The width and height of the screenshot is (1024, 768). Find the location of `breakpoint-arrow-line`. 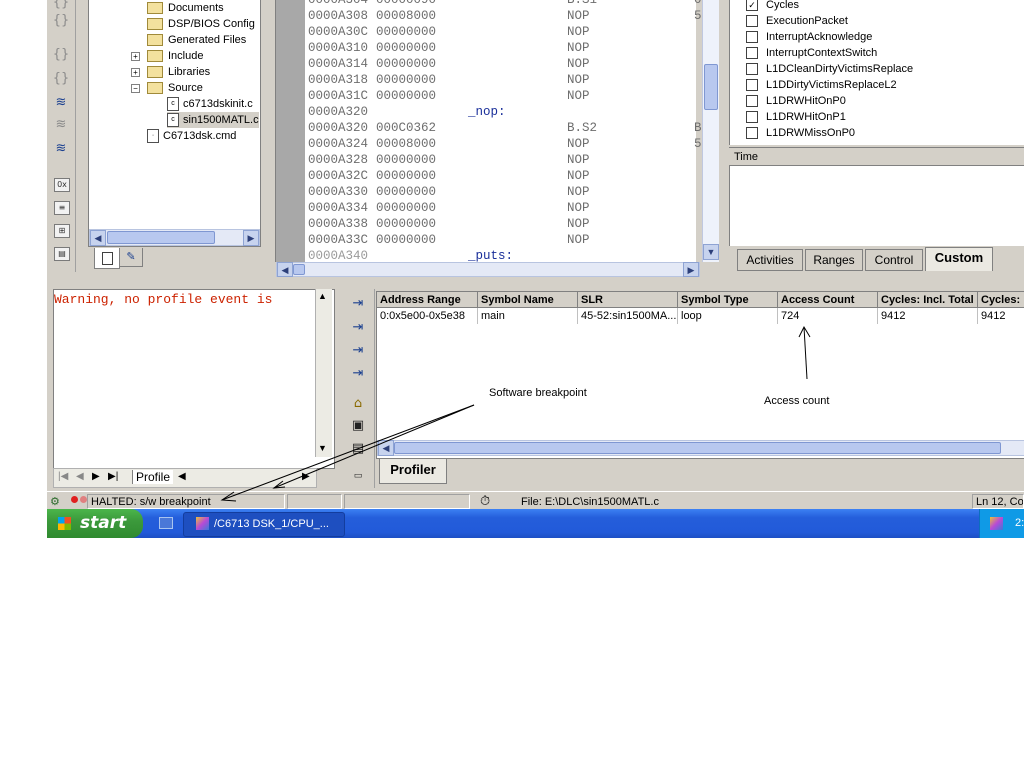

breakpoint-arrow-line is located at coordinates (374, 446).